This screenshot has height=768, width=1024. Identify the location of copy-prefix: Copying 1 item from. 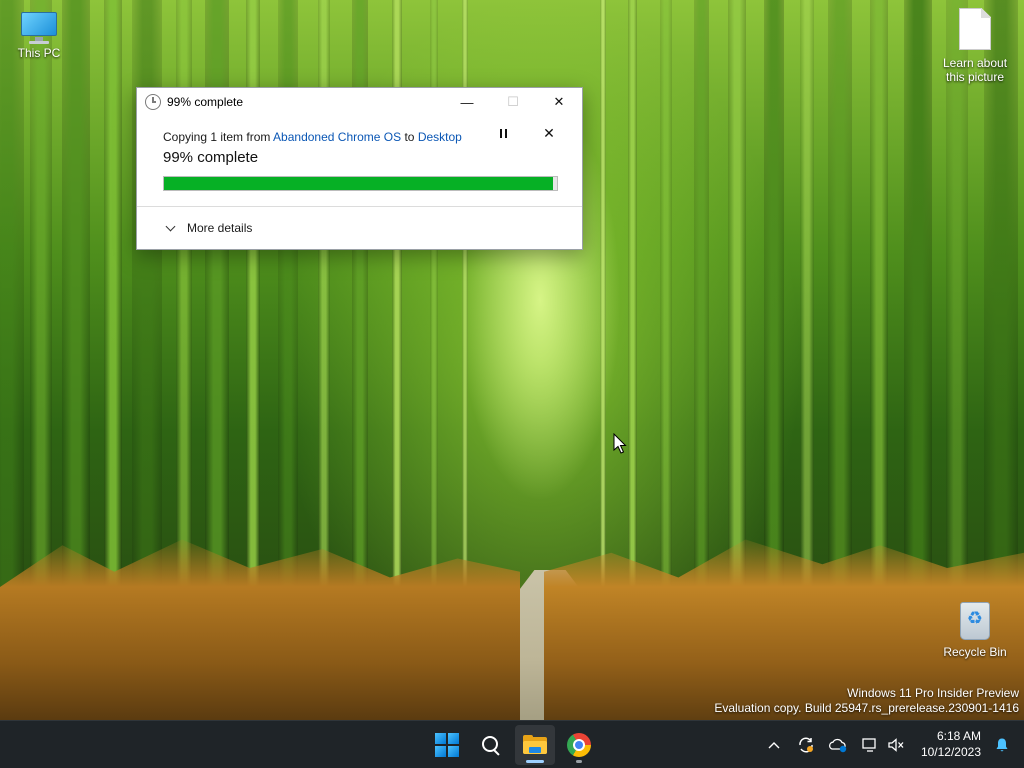
(218, 137).